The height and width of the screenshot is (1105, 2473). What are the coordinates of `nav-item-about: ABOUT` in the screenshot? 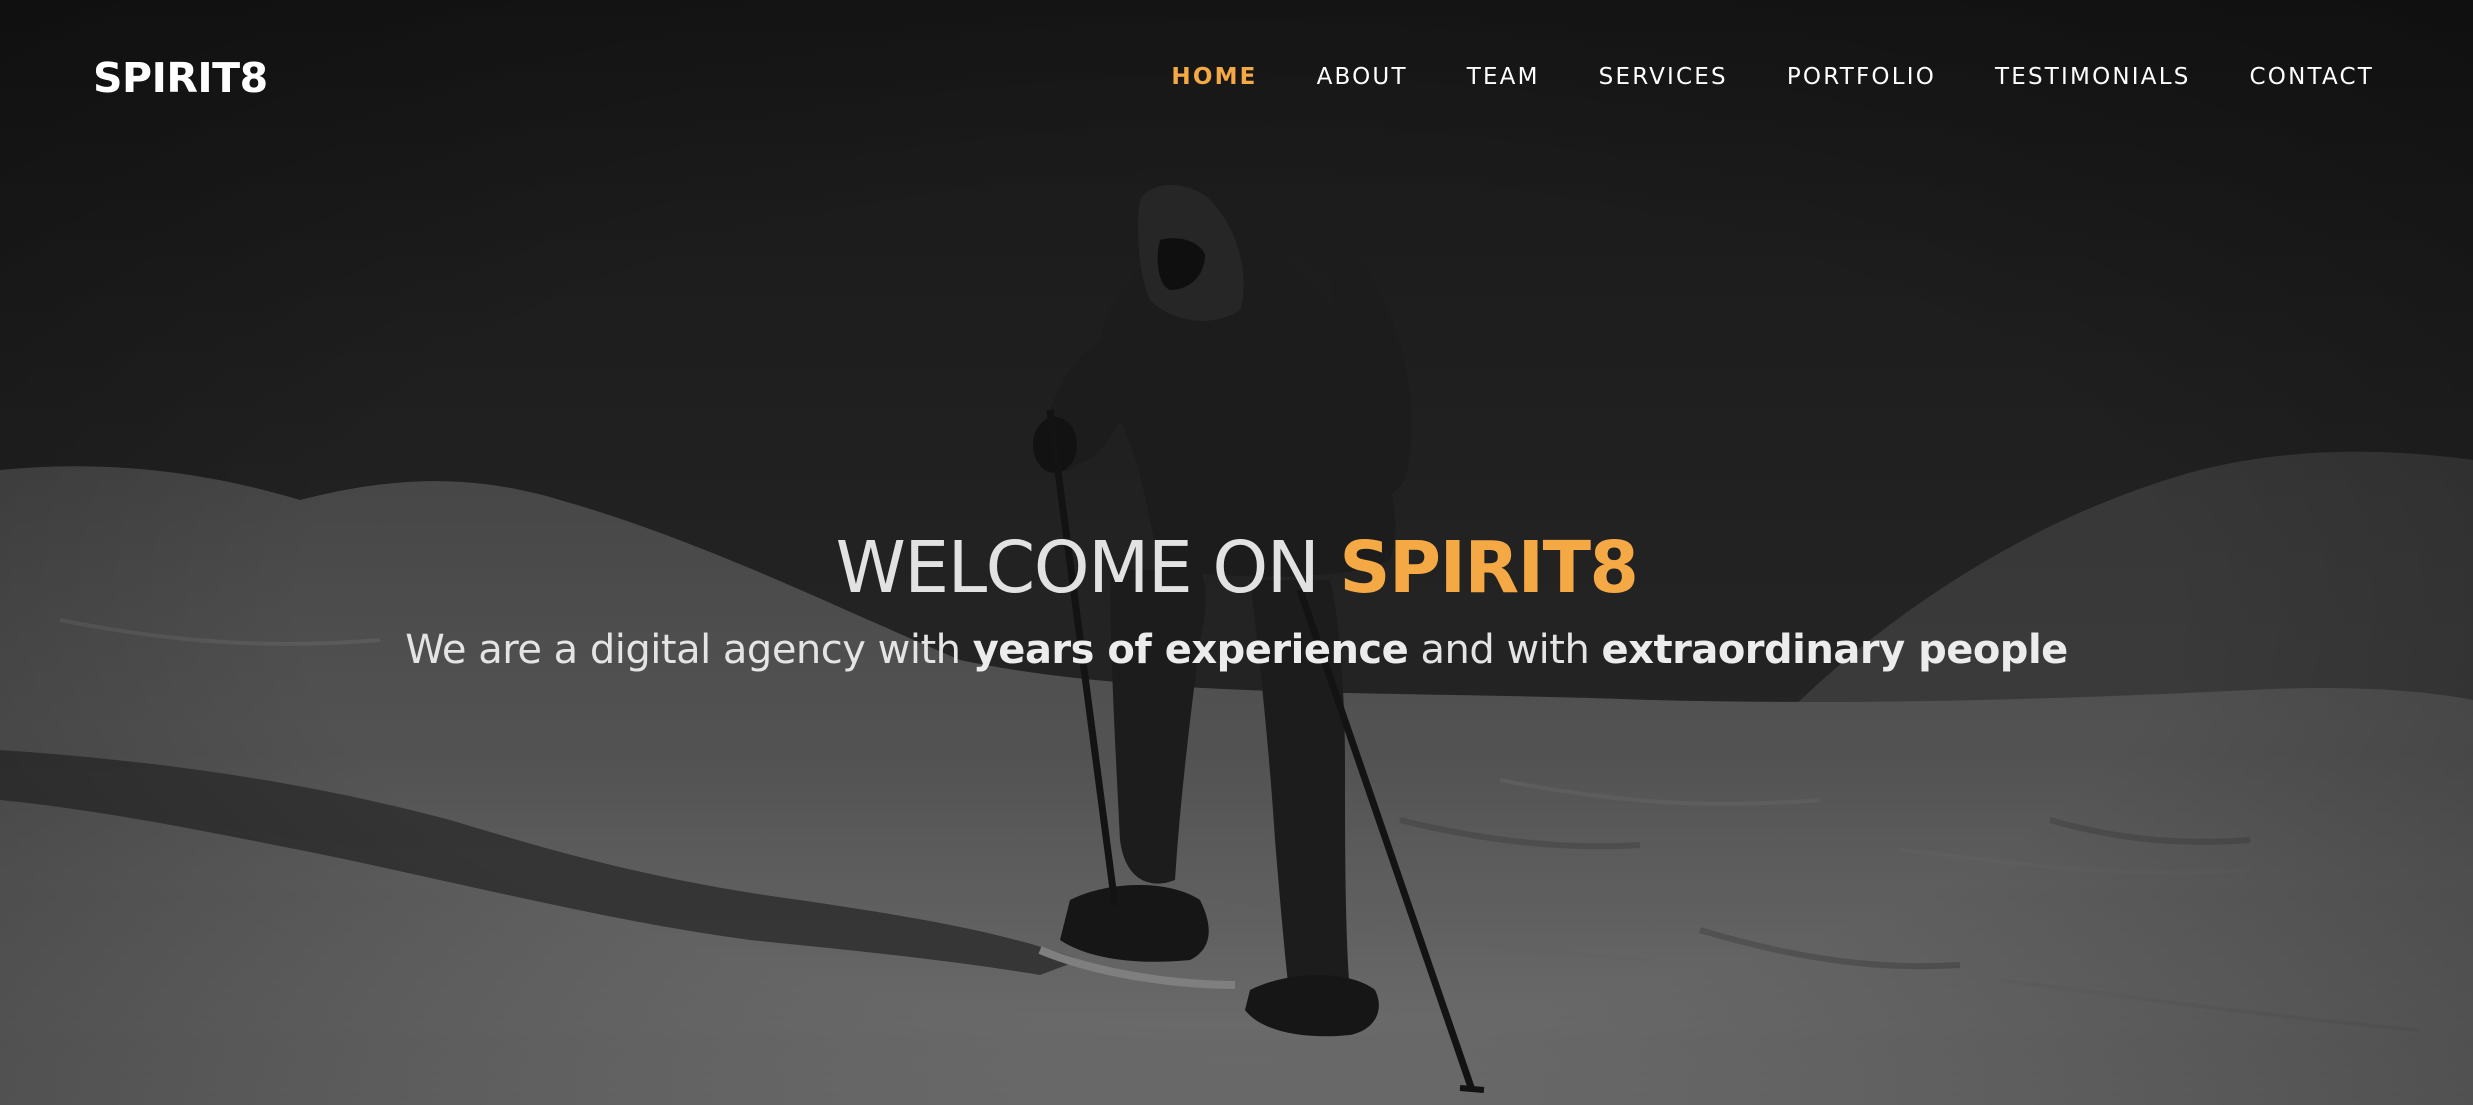 It's located at (1362, 77).